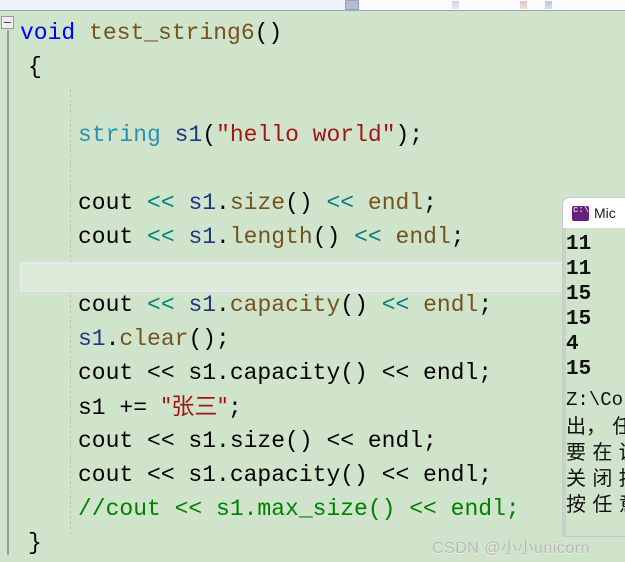  I want to click on code-token: );, so click(409, 135).